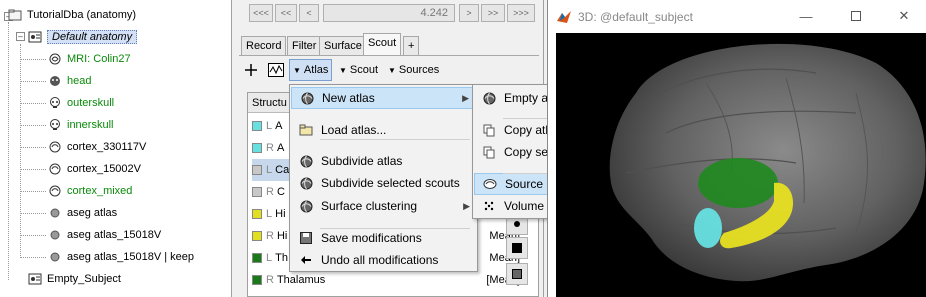 This screenshot has height=297, width=926. What do you see at coordinates (904, 16) in the screenshot?
I see `close-icon: ✕` at bounding box center [904, 16].